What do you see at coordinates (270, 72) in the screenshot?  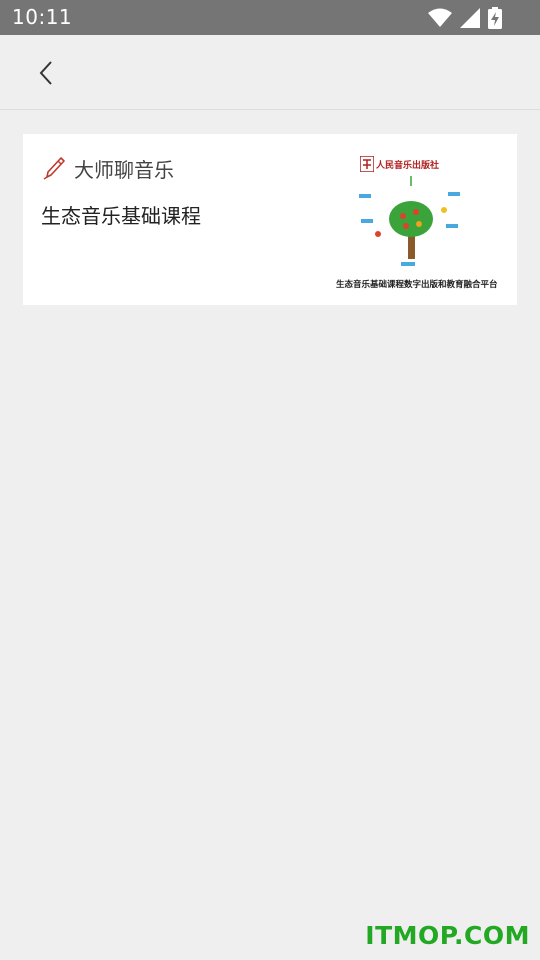 I see `app-bar` at bounding box center [270, 72].